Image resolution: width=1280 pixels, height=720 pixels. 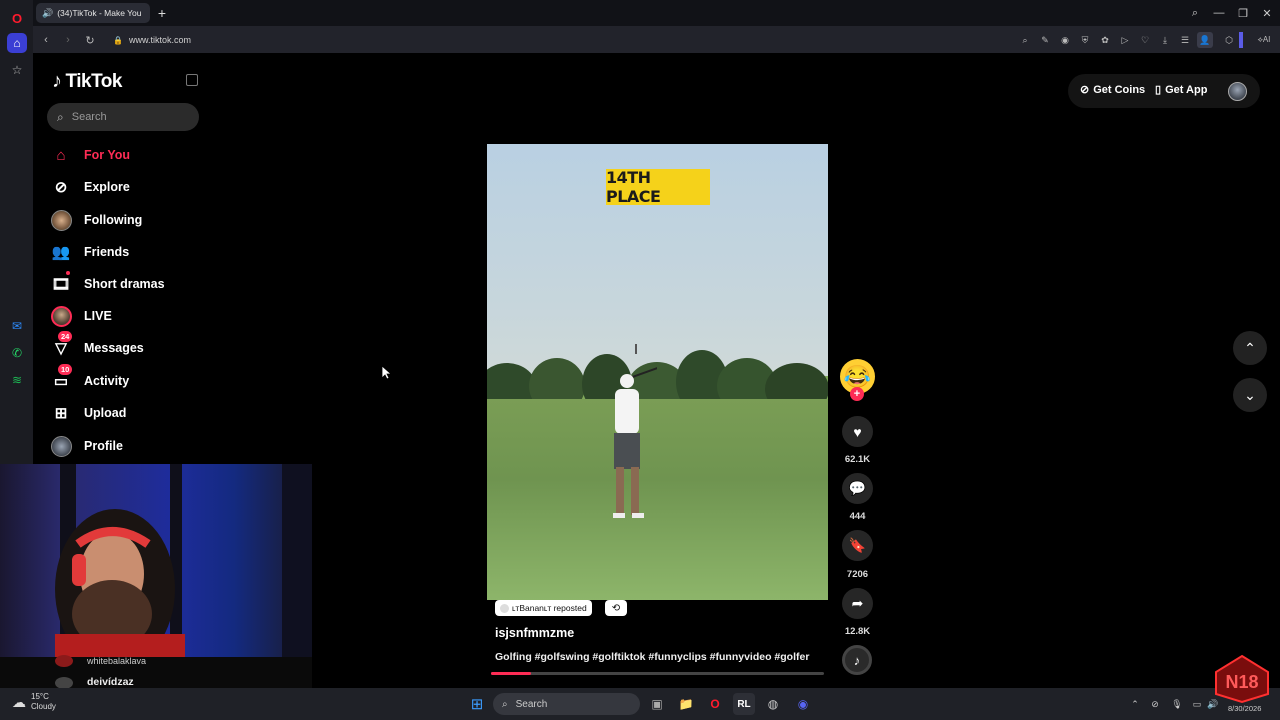 I want to click on extension-icon: ✿, so click(x=1105, y=40).